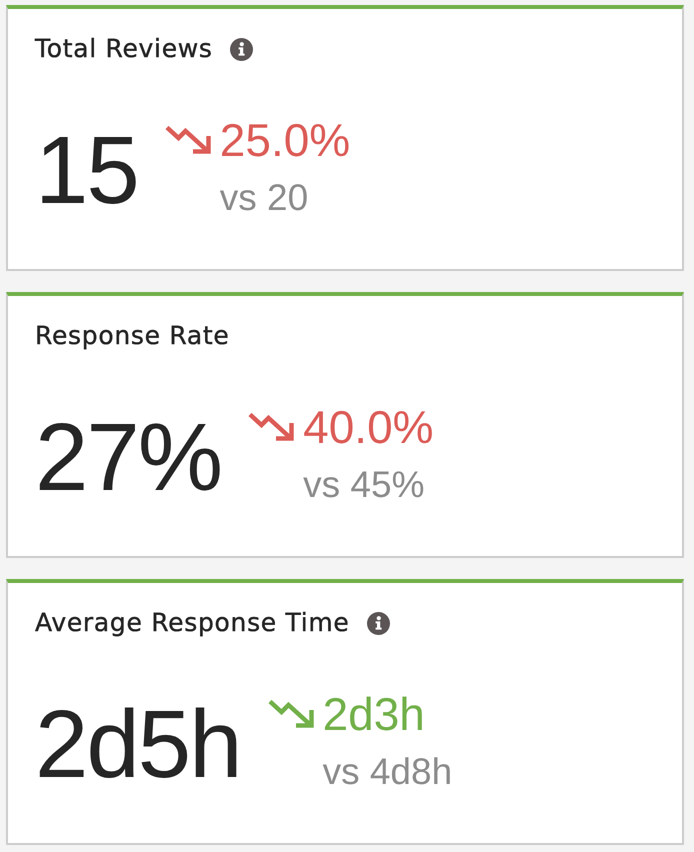 Image resolution: width=694 pixels, height=852 pixels. Describe the element at coordinates (285, 140) in the screenshot. I see `change-value: 25.0%` at that location.